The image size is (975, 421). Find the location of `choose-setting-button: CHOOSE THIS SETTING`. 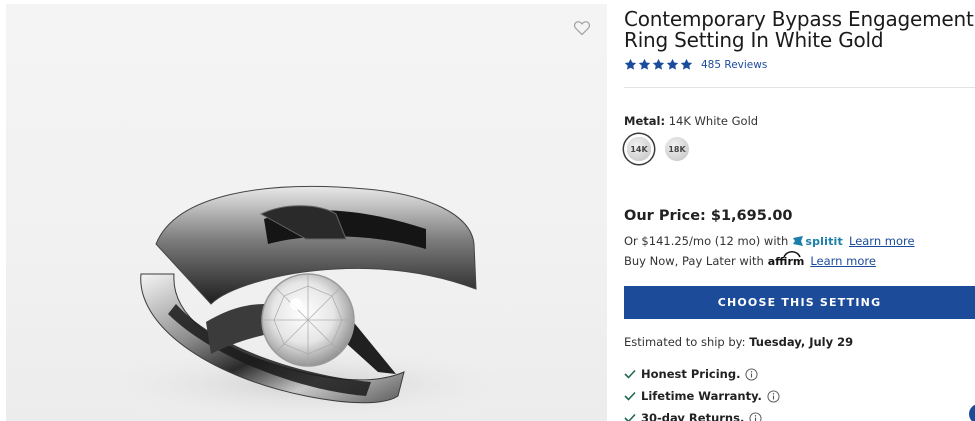

choose-setting-button: CHOOSE THIS SETTING is located at coordinates (799, 302).